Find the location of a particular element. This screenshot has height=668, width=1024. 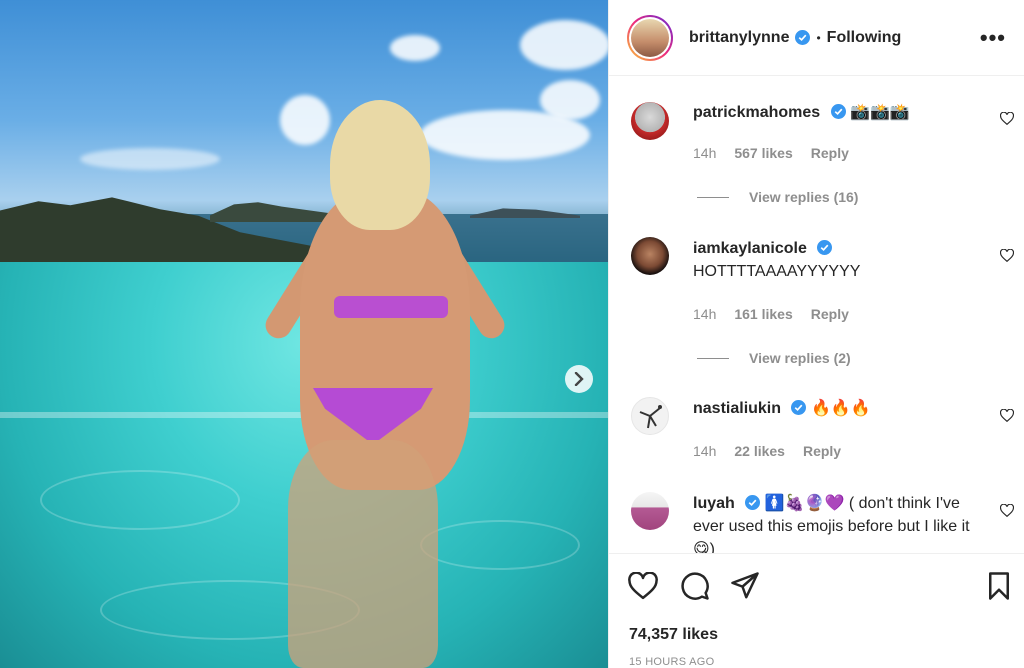

comment-meta: 14h 161 likes Reply is located at coordinates (771, 314).